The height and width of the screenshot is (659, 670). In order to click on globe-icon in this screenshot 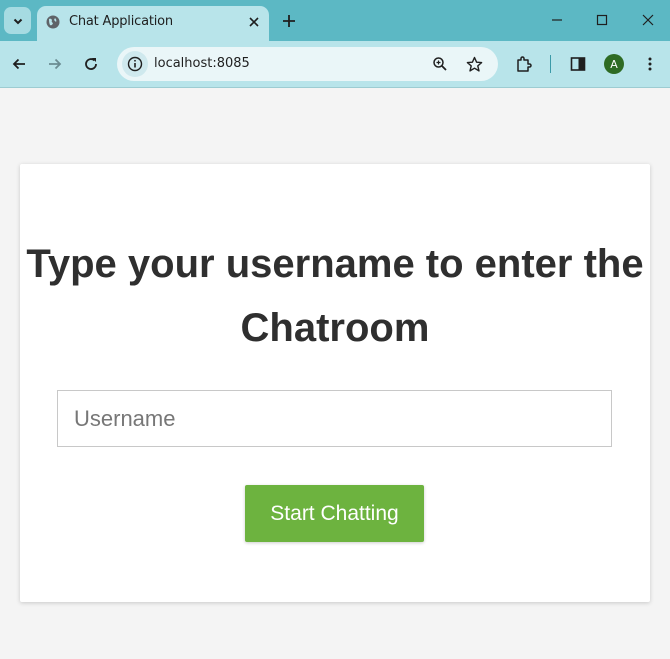, I will do `click(53, 22)`.